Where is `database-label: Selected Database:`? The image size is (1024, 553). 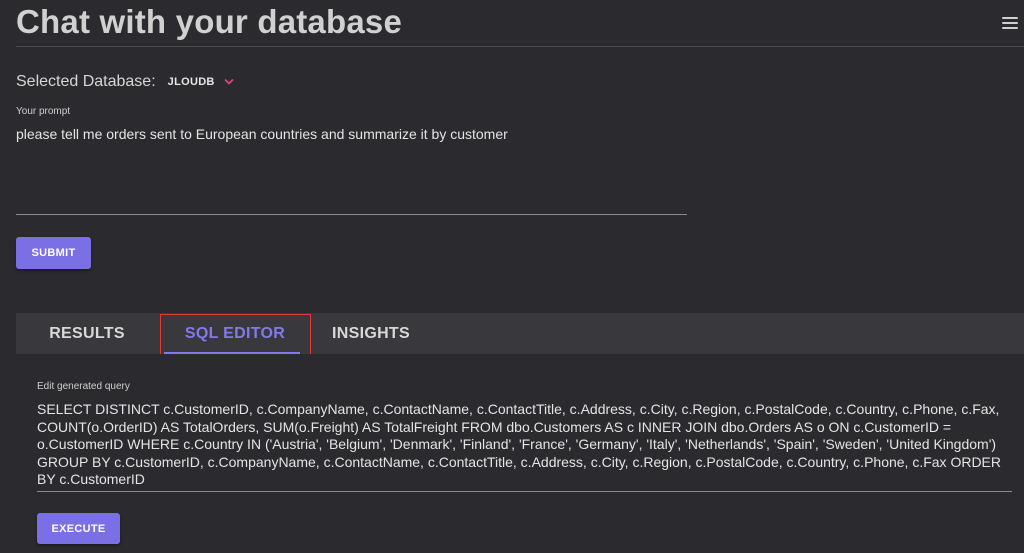 database-label: Selected Database: is located at coordinates (86, 81).